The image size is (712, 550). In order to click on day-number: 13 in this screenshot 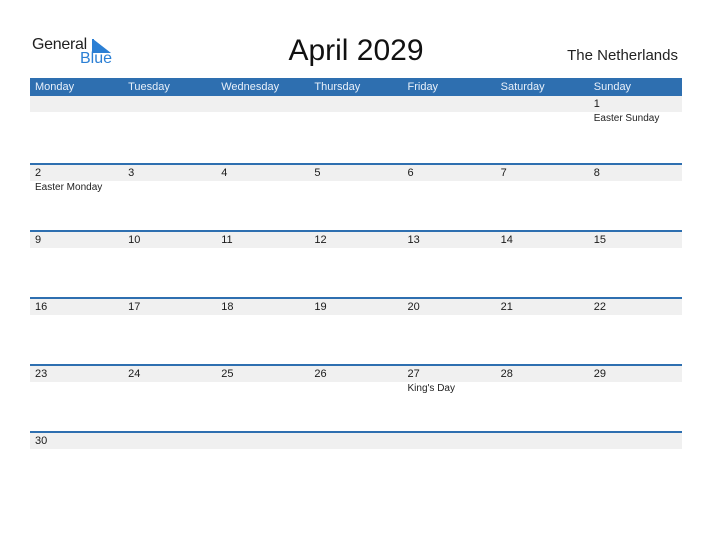, I will do `click(413, 240)`.